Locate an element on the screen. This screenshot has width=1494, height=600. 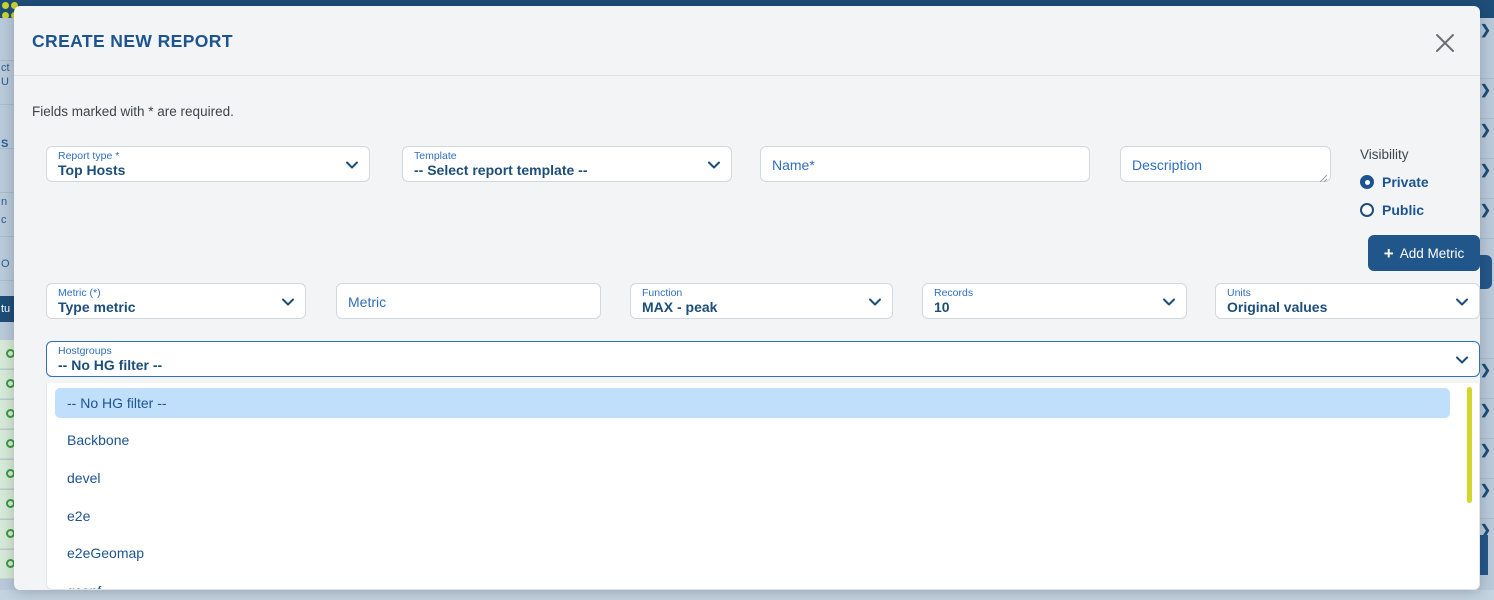
radio-private-icon is located at coordinates (1367, 182).